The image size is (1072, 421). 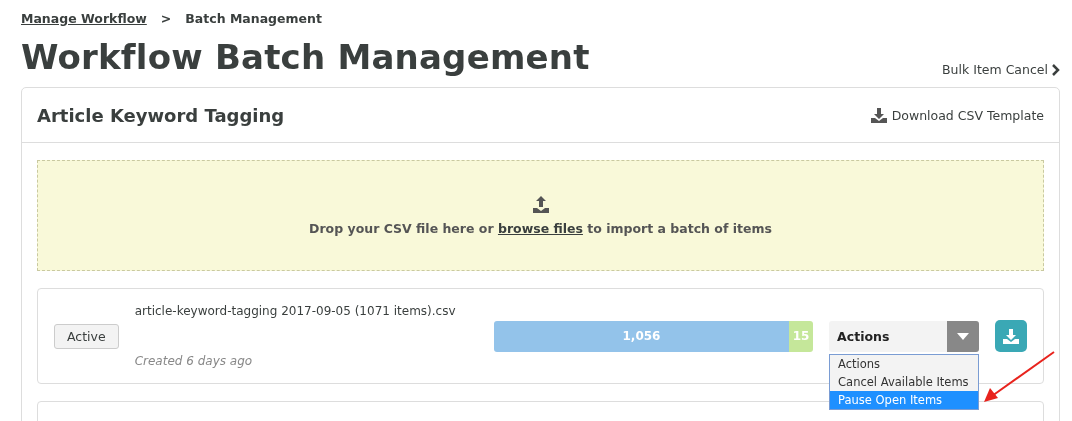 I want to click on caret-icon, so click(x=963, y=336).